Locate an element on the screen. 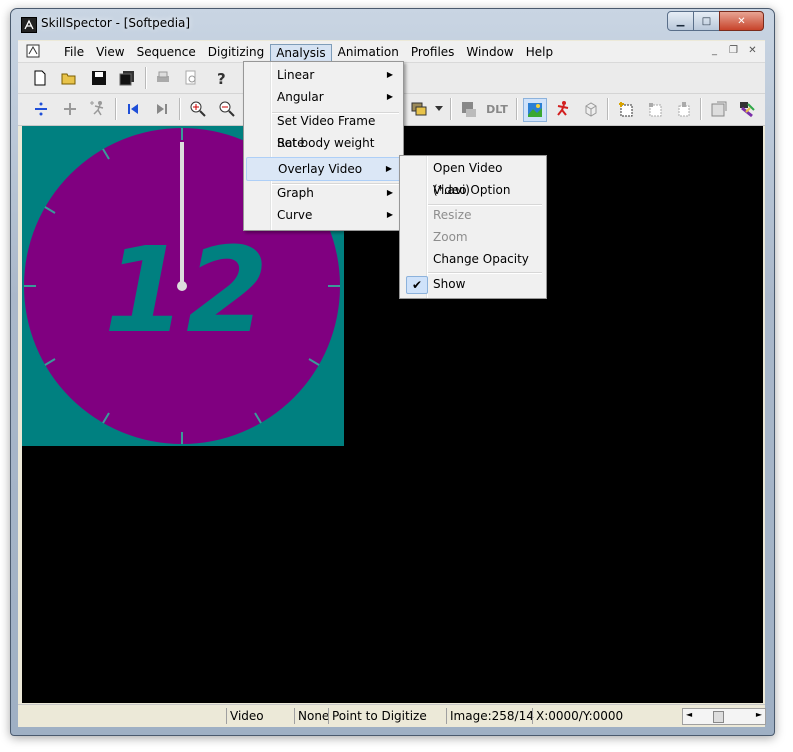 The image size is (793, 752). help-icon: ? is located at coordinates (221, 78).